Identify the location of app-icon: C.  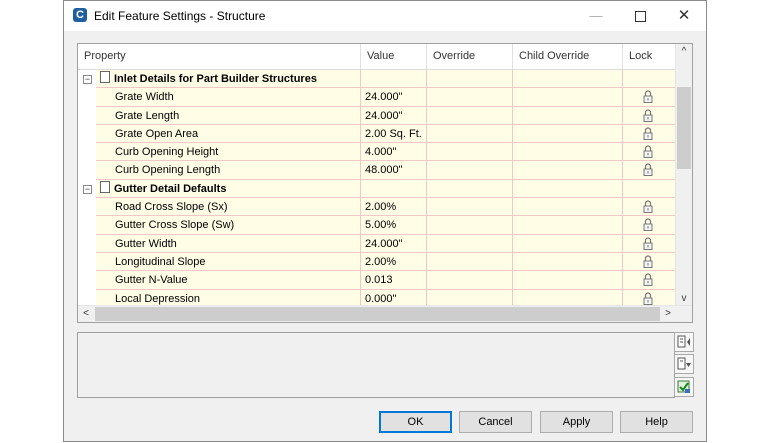
(80, 15).